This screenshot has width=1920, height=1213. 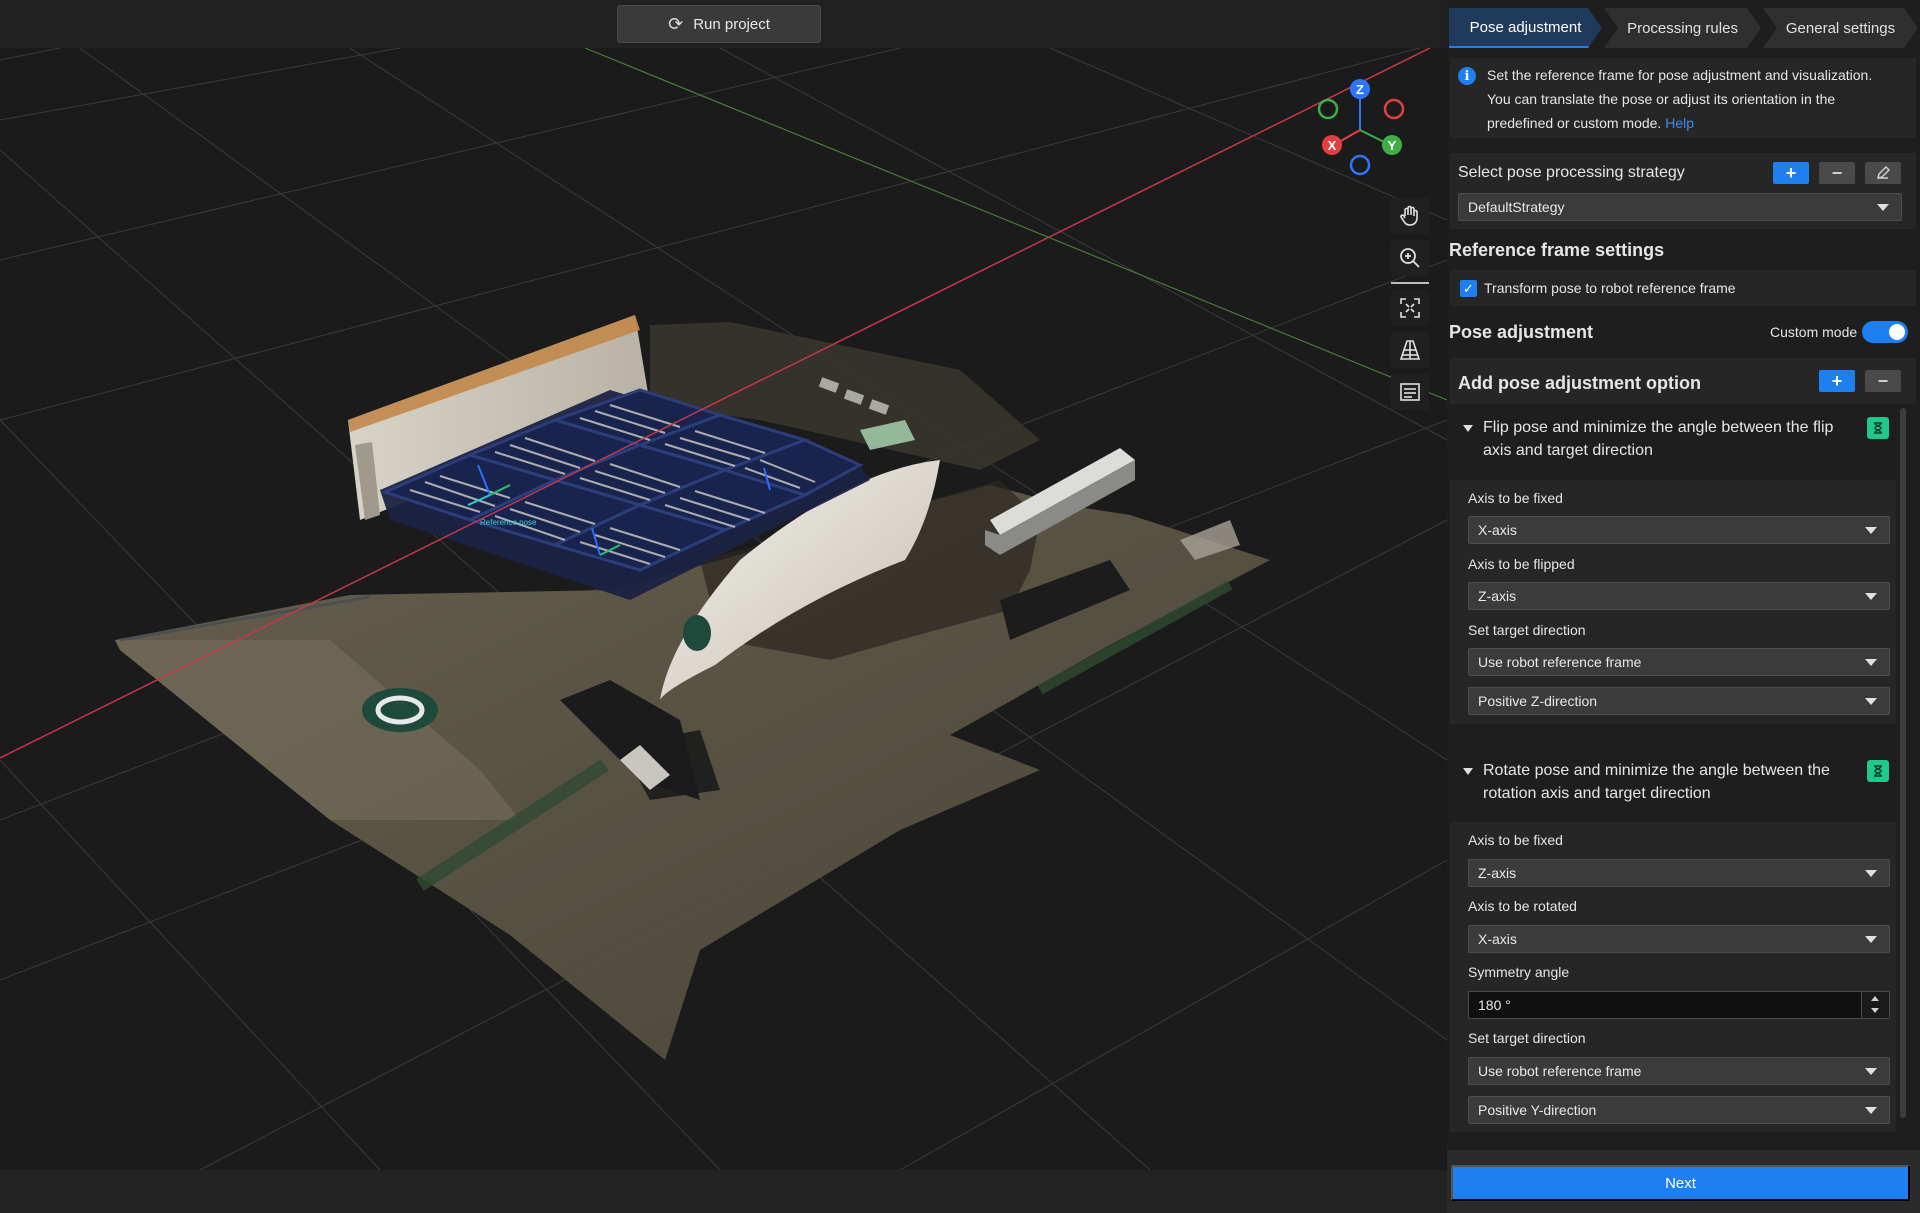 I want to click on fit-view-button, so click(x=1410, y=308).